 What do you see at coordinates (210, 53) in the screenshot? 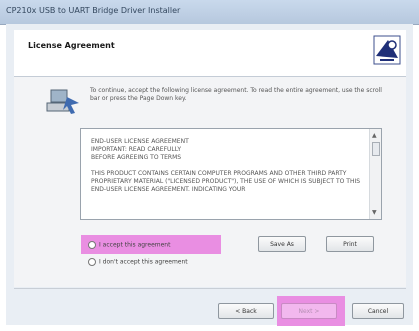
I see `dialog-header: License Agreement` at bounding box center [210, 53].